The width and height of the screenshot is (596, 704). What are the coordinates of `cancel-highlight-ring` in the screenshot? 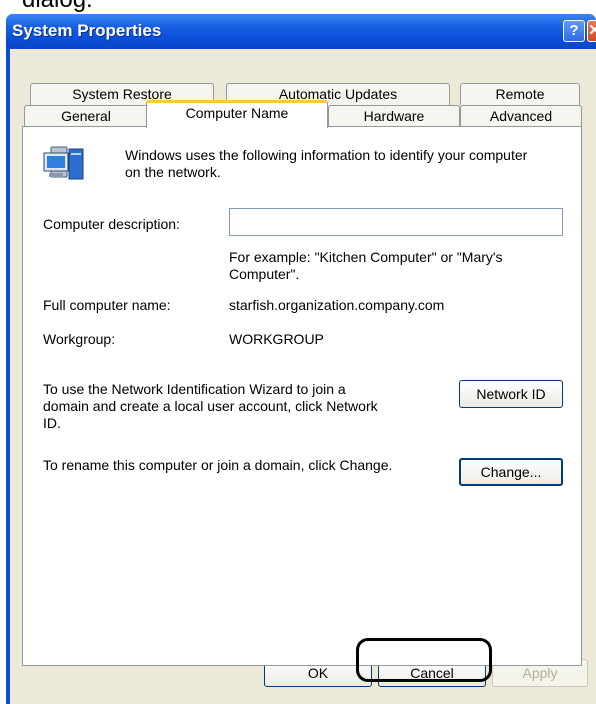 It's located at (424, 660).